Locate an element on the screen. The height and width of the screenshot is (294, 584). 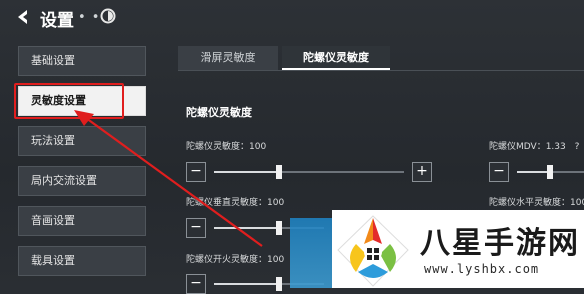
title-decoration: • • is located at coordinates (89, 17).